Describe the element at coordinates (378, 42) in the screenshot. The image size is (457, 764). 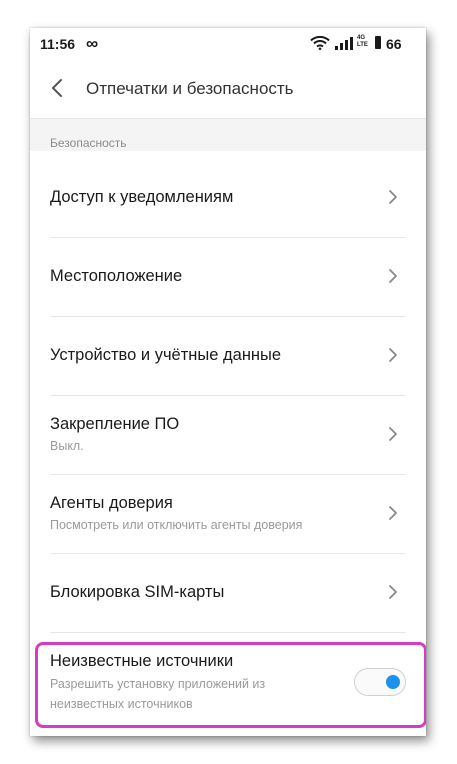
I see `battery-icon` at that location.